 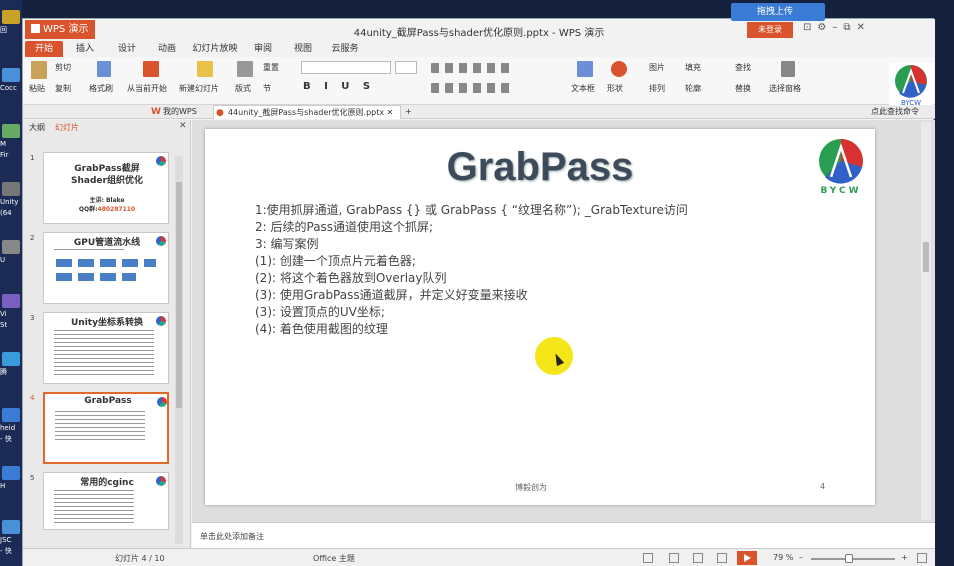 I want to click on slide-thumbnail-3: Unity坐标系转换, so click(x=106, y=348).